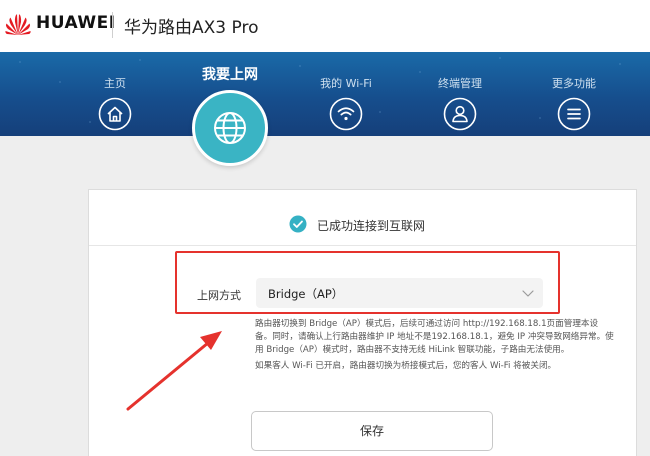  What do you see at coordinates (460, 114) in the screenshot?
I see `user-icon` at bounding box center [460, 114].